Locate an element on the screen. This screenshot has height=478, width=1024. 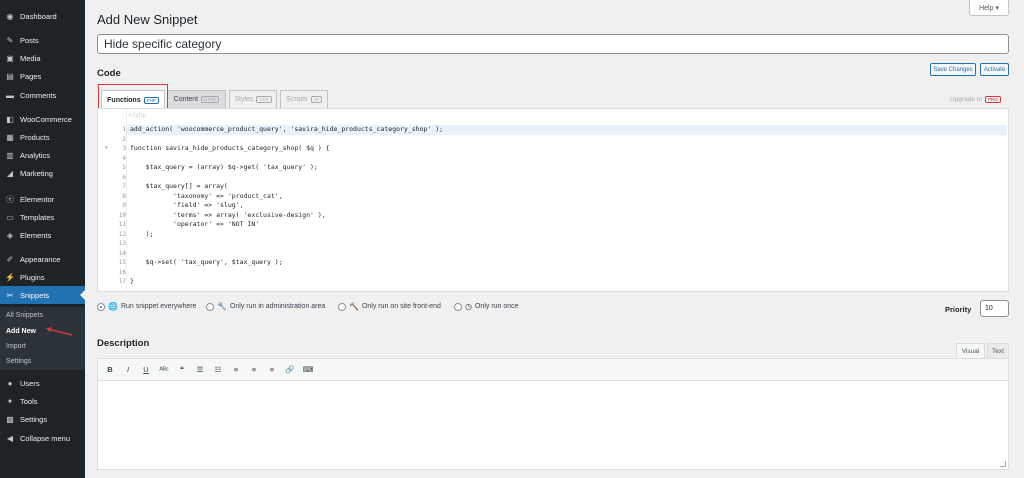
help-button: Help ▾ is located at coordinates (989, 8).